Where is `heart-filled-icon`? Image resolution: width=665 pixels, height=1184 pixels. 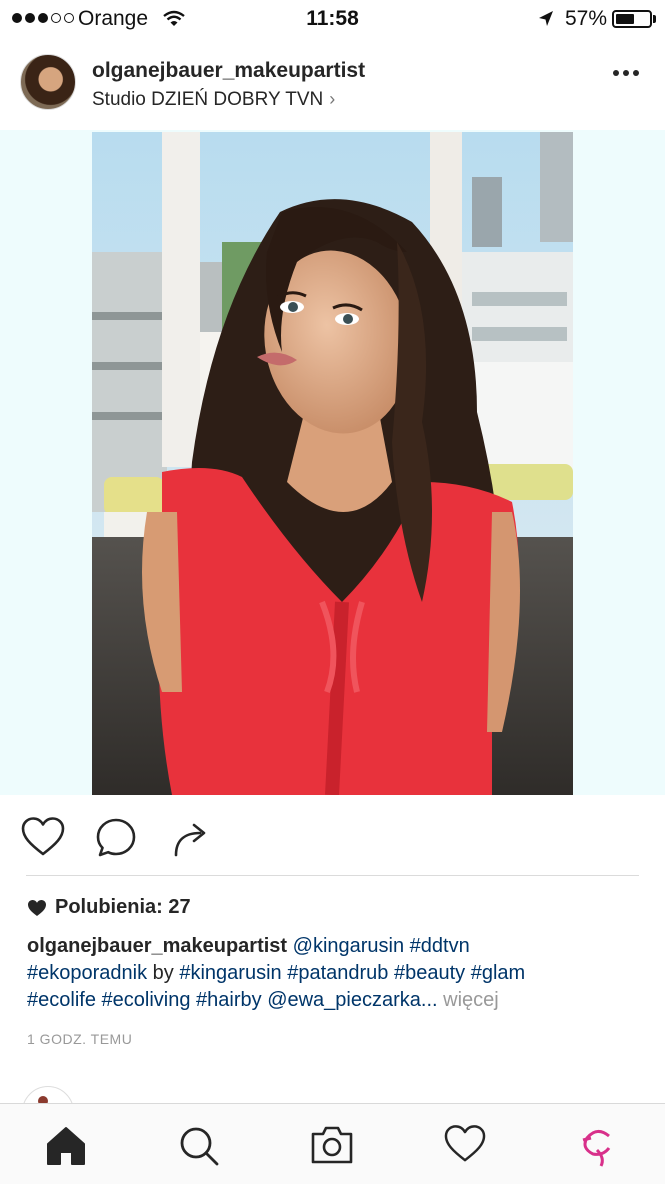
heart-filled-icon is located at coordinates (37, 907).